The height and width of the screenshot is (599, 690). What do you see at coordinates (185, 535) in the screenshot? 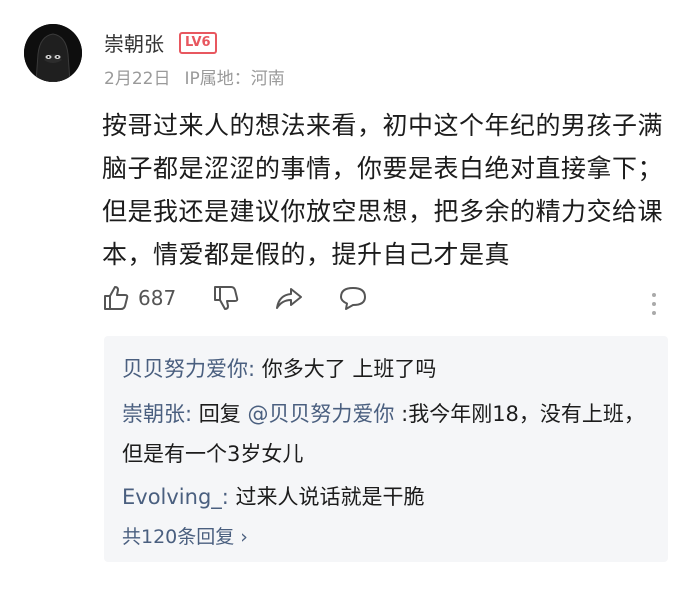
I see `more-replies-link: 共120条回复 ›` at bounding box center [185, 535].